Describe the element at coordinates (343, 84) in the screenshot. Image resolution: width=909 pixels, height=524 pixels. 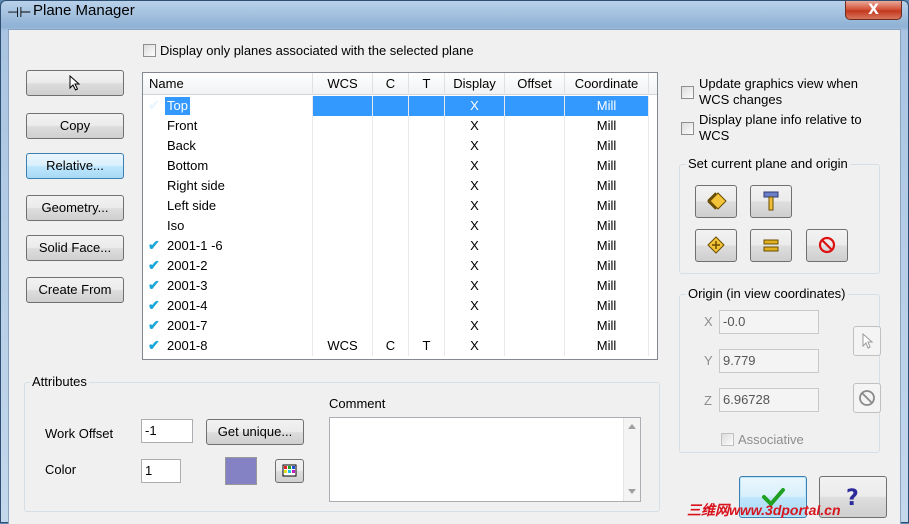
I see `column-header-wcs: WCS` at that location.